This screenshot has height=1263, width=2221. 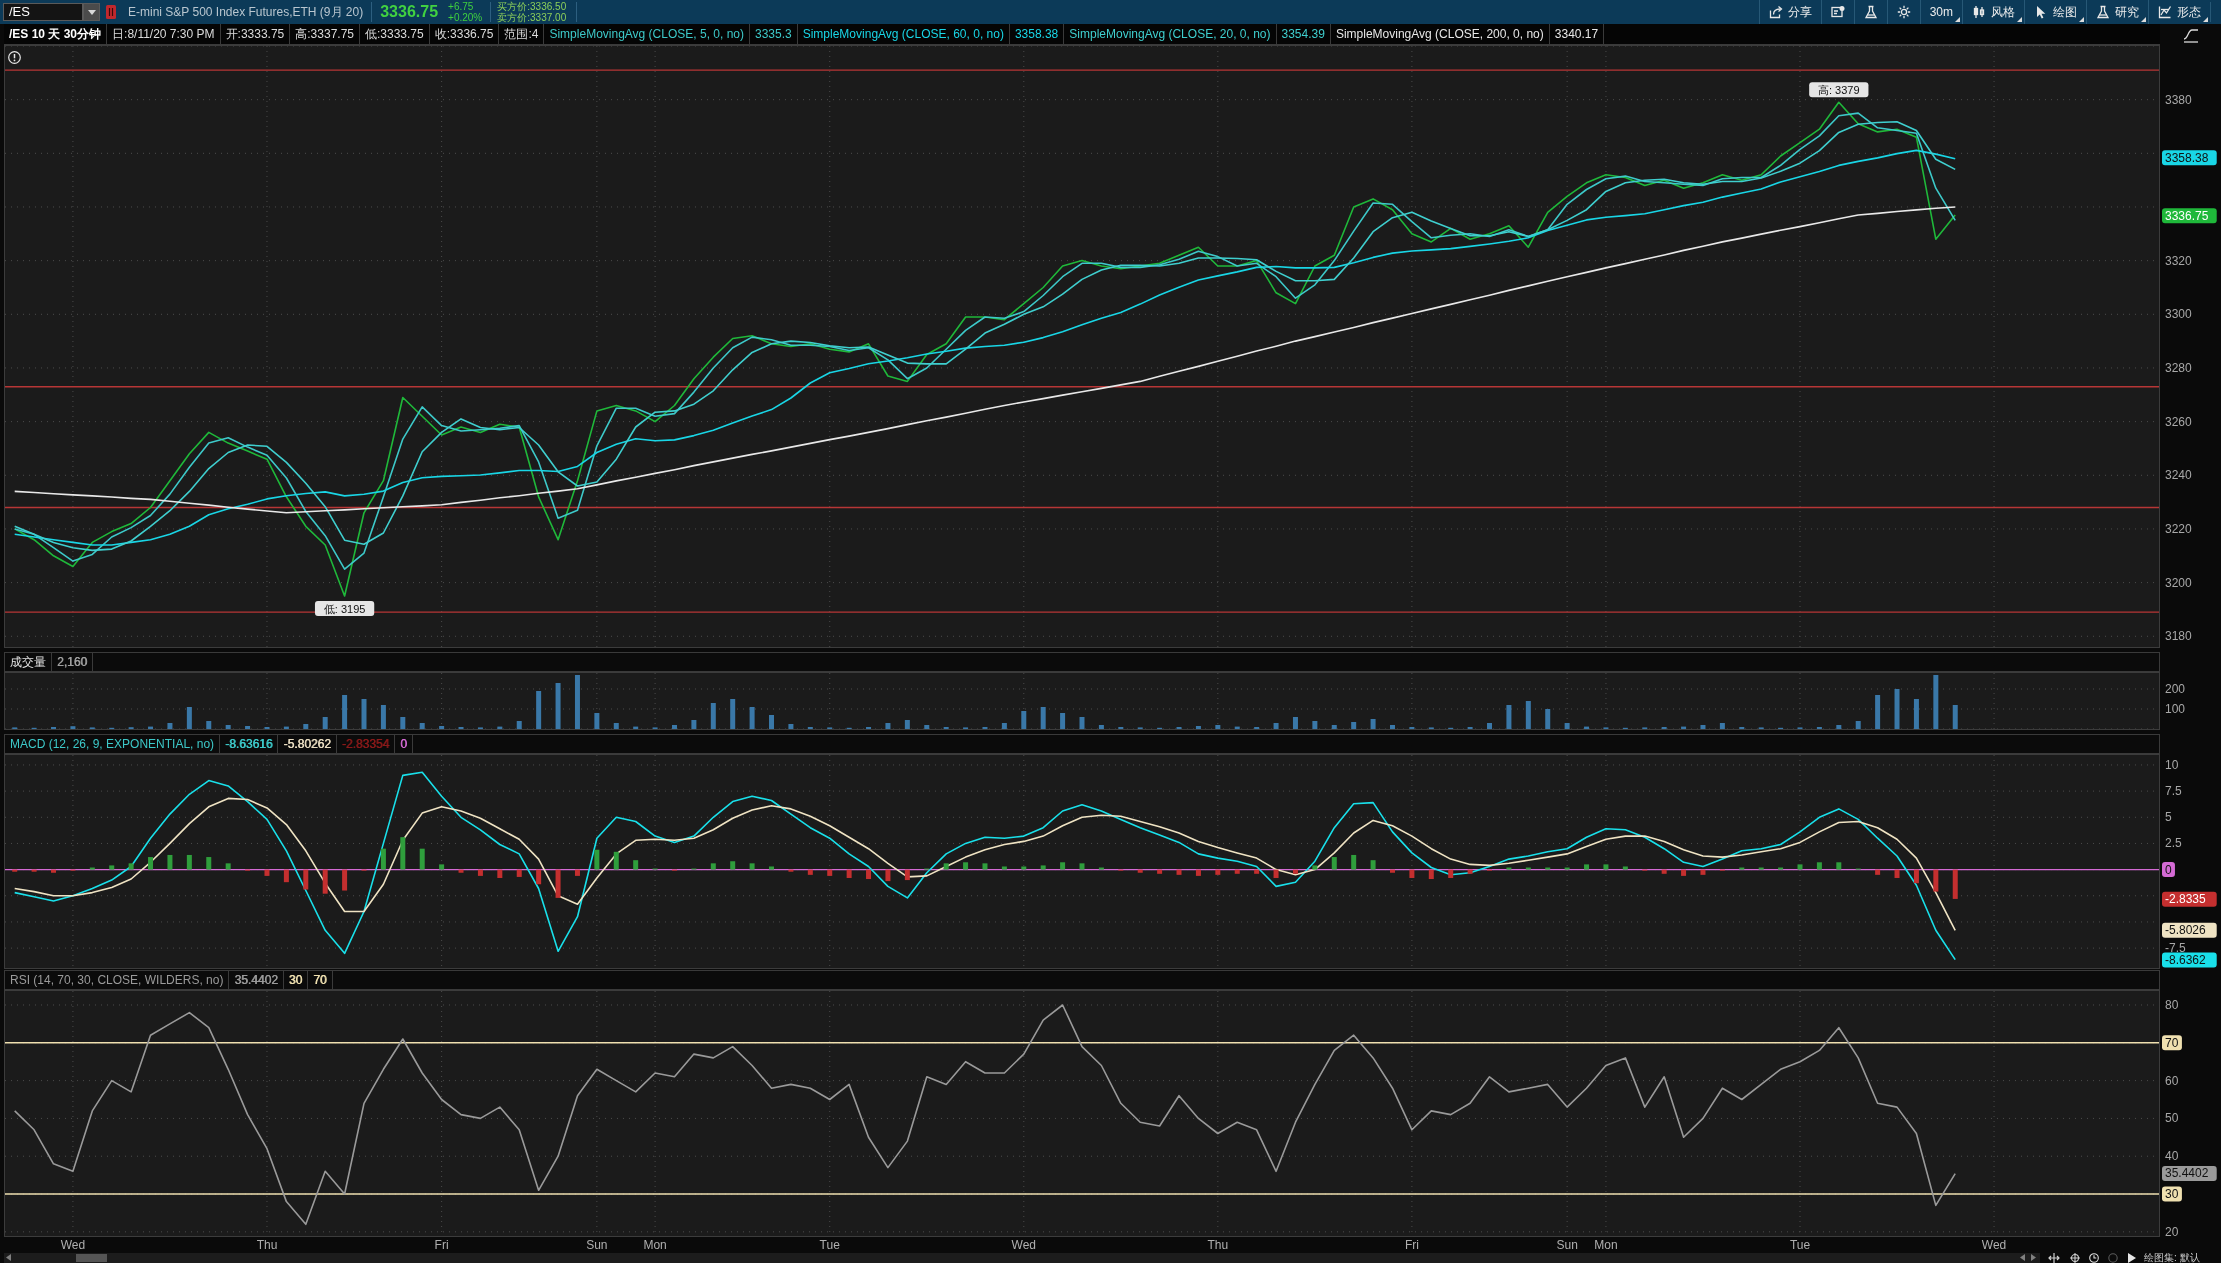 What do you see at coordinates (72, 662) in the screenshot?
I see `study-value: 2,160` at bounding box center [72, 662].